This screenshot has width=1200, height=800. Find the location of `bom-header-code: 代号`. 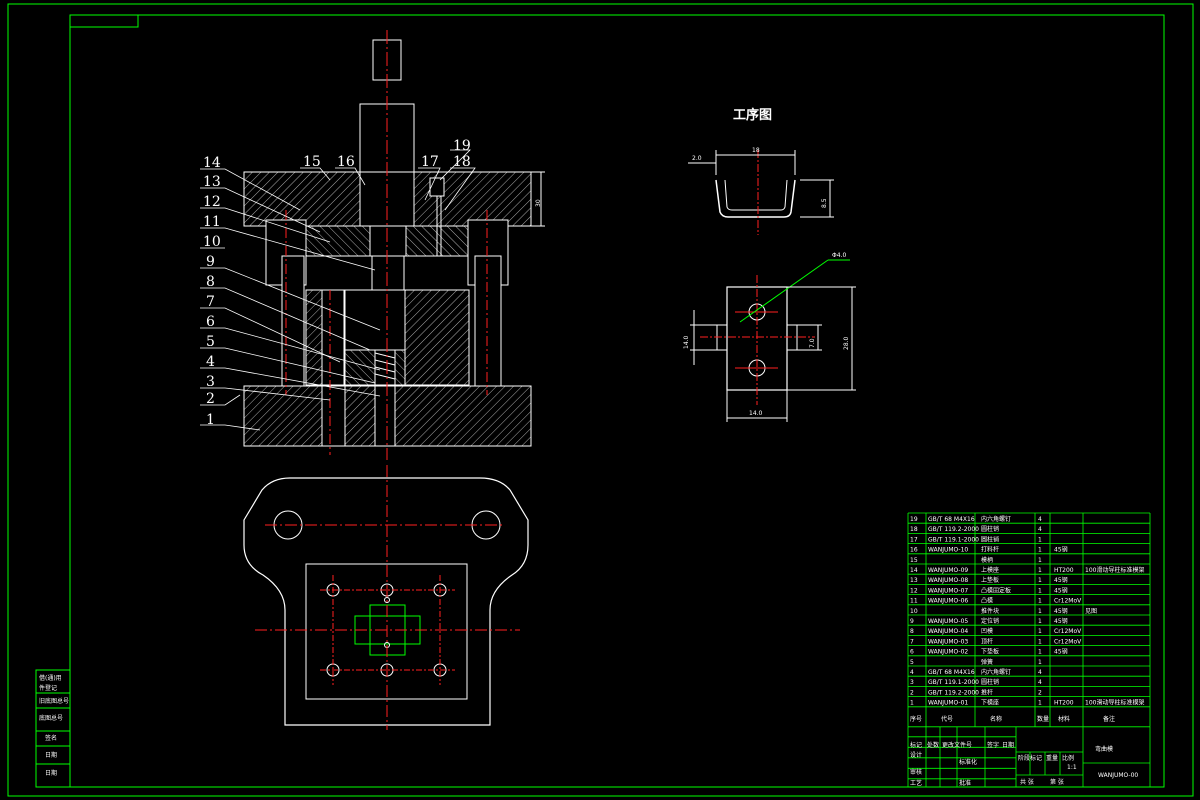

bom-header-code: 代号 is located at coordinates (947, 719).